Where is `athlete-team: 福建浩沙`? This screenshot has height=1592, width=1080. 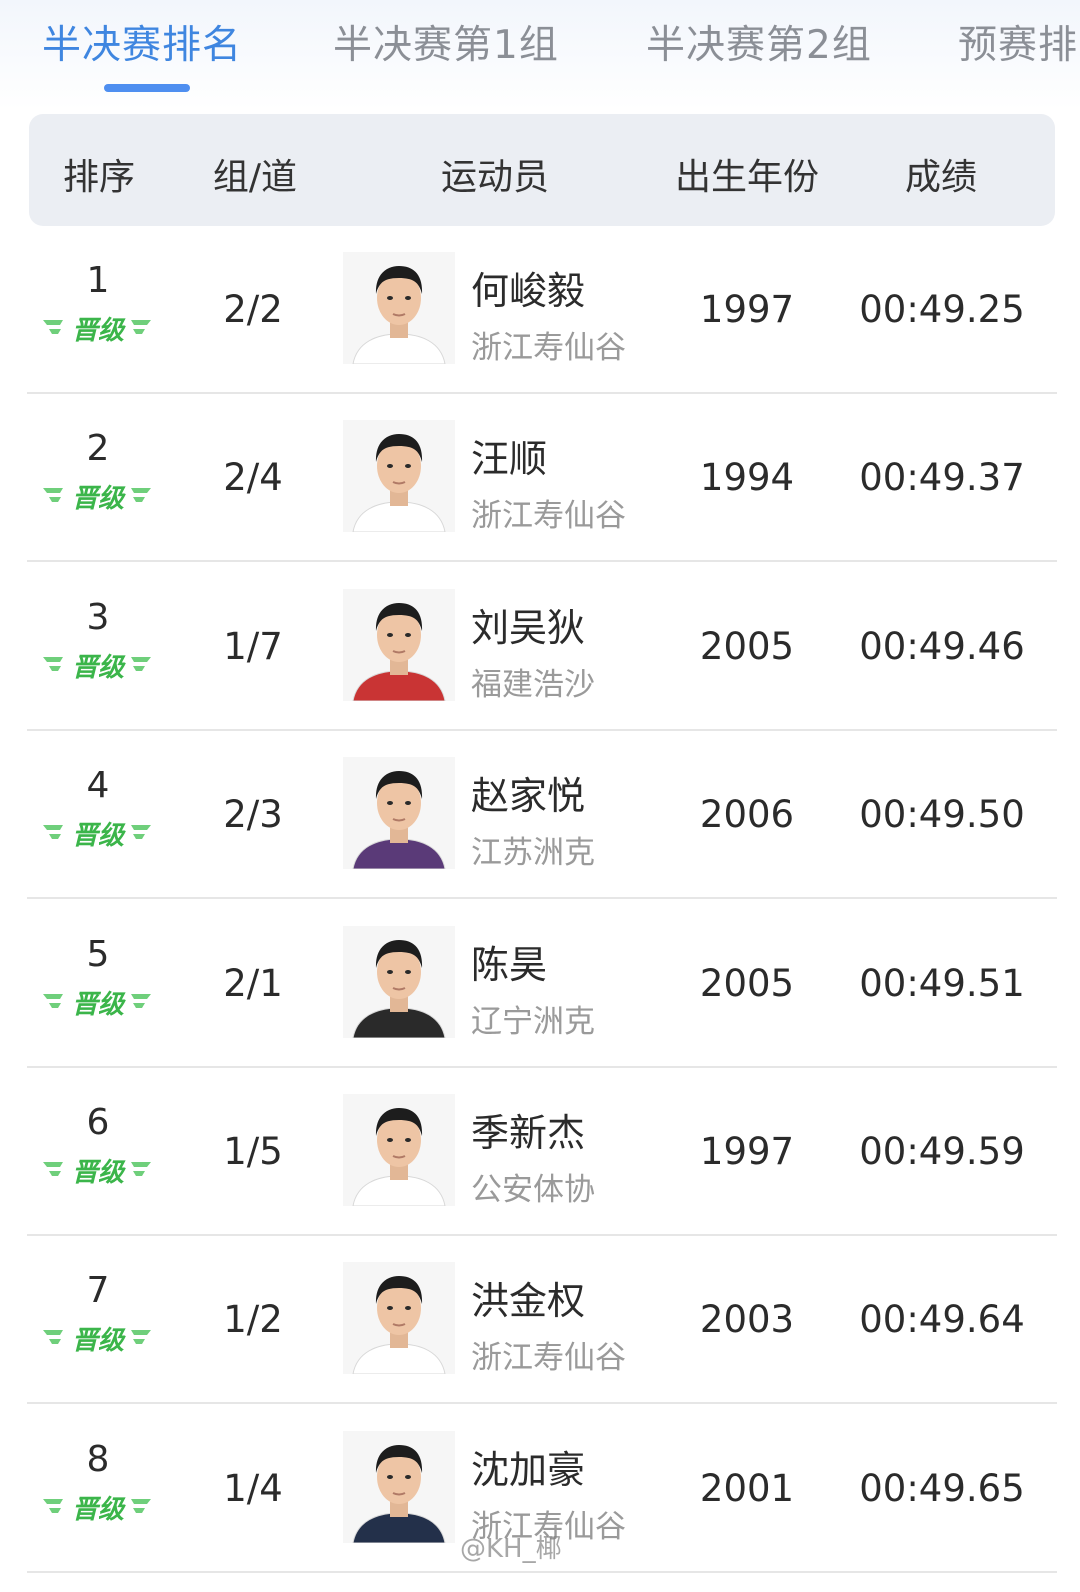 athlete-team: 福建浩沙 is located at coordinates (533, 684).